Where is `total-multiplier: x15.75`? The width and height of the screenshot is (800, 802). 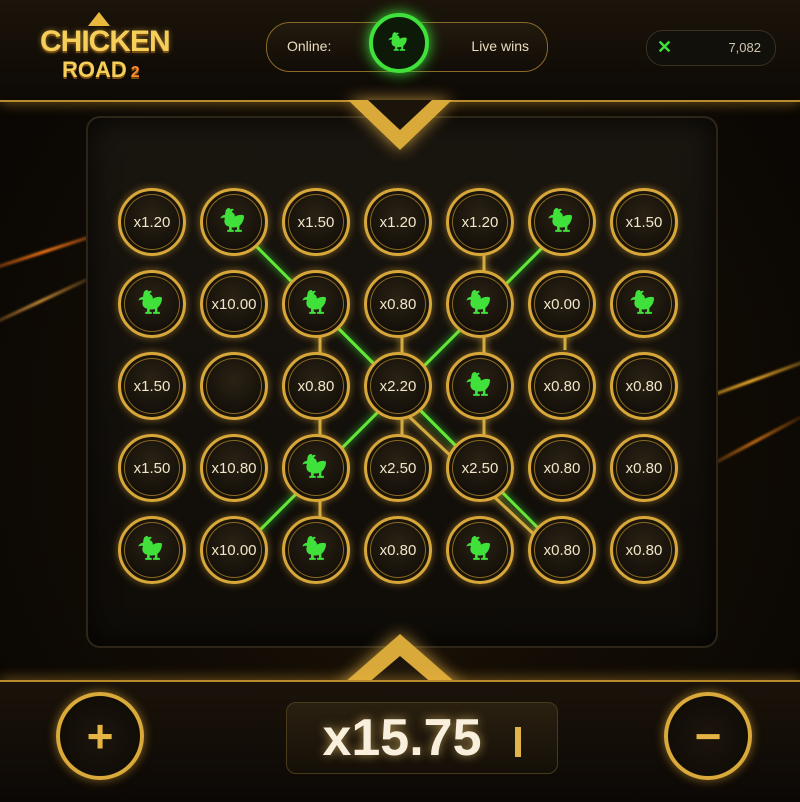
total-multiplier: x15.75 is located at coordinates (402, 738).